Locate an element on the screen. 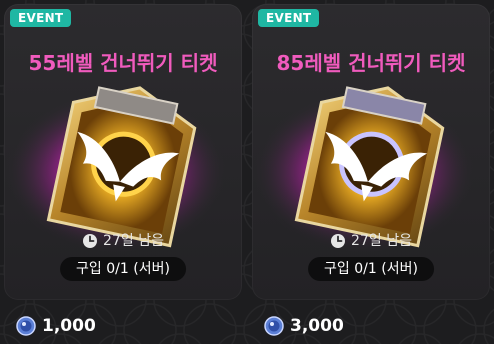 The height and width of the screenshot is (344, 494). price-text: 3,000 is located at coordinates (317, 326).